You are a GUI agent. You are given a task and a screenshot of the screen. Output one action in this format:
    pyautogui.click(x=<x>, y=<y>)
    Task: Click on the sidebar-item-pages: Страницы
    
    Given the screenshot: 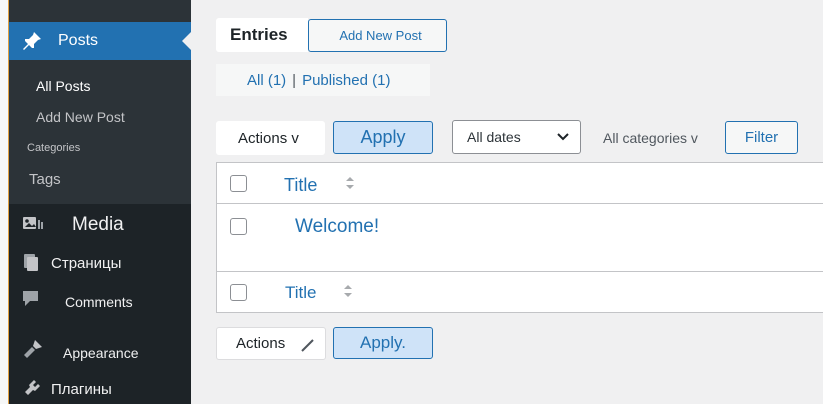 What is the action you would take?
    pyautogui.click(x=100, y=263)
    